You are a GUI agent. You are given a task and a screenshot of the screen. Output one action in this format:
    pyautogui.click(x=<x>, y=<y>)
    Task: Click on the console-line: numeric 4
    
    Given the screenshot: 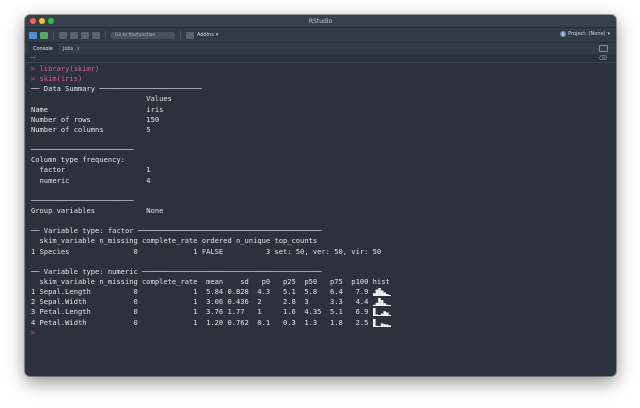 What is the action you would take?
    pyautogui.click(x=321, y=181)
    